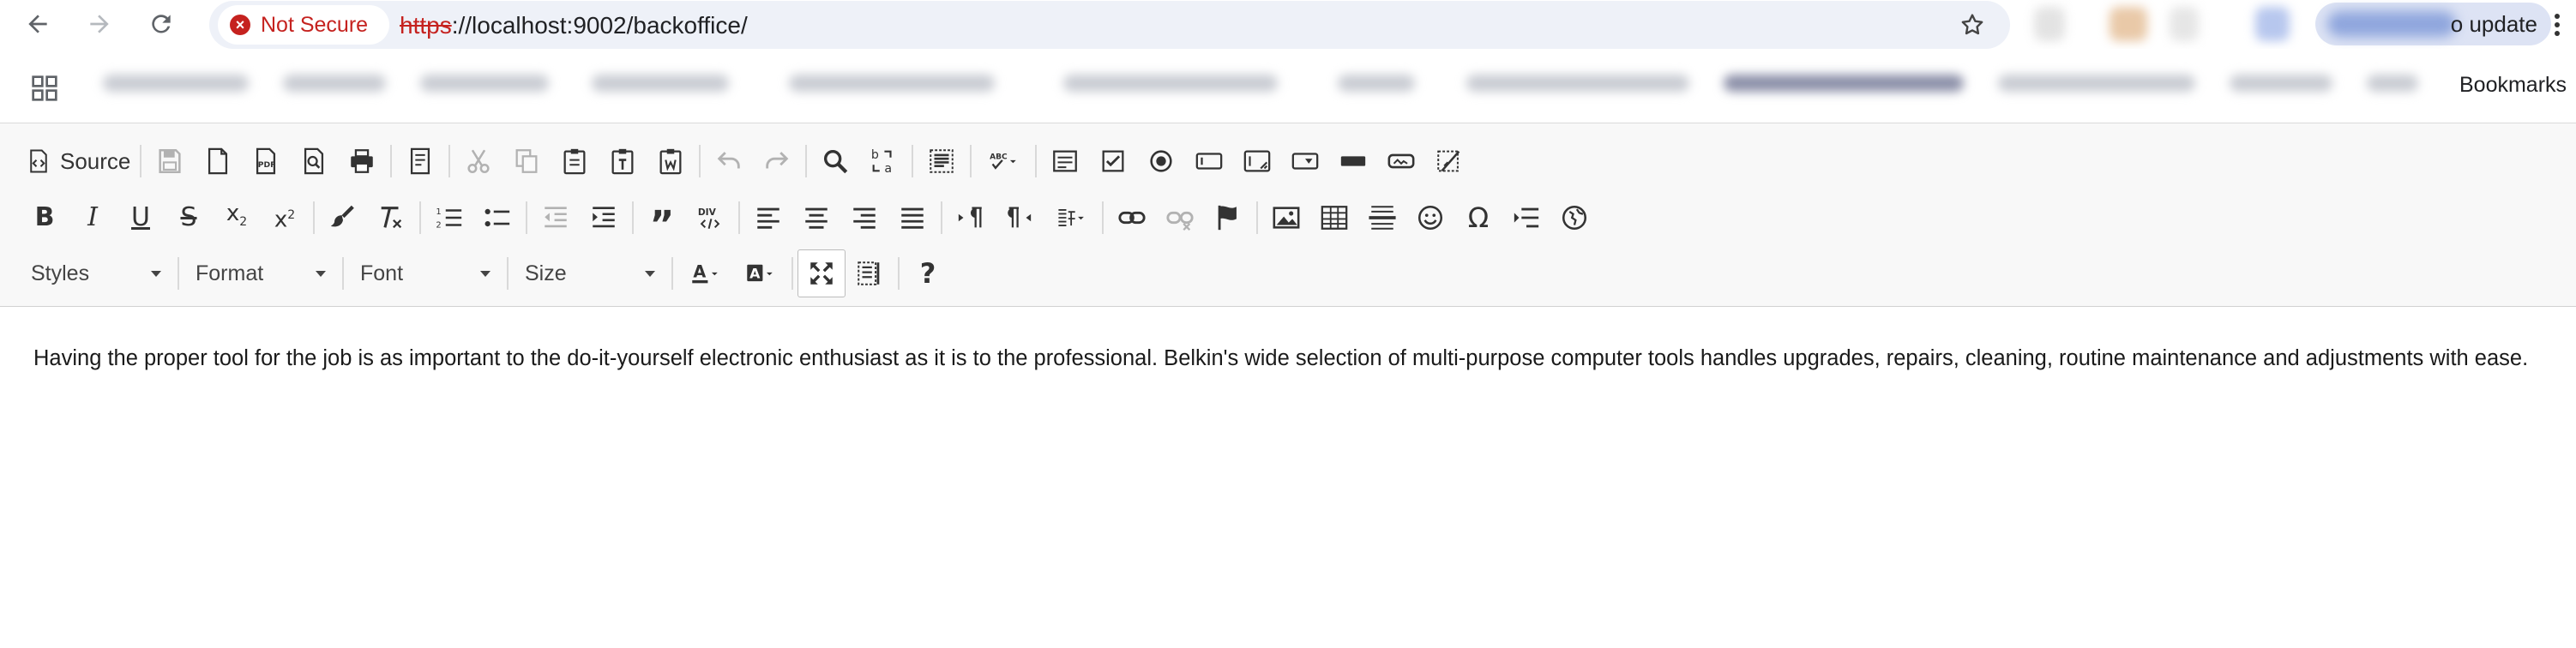  I want to click on page-break-button, so click(1526, 218).